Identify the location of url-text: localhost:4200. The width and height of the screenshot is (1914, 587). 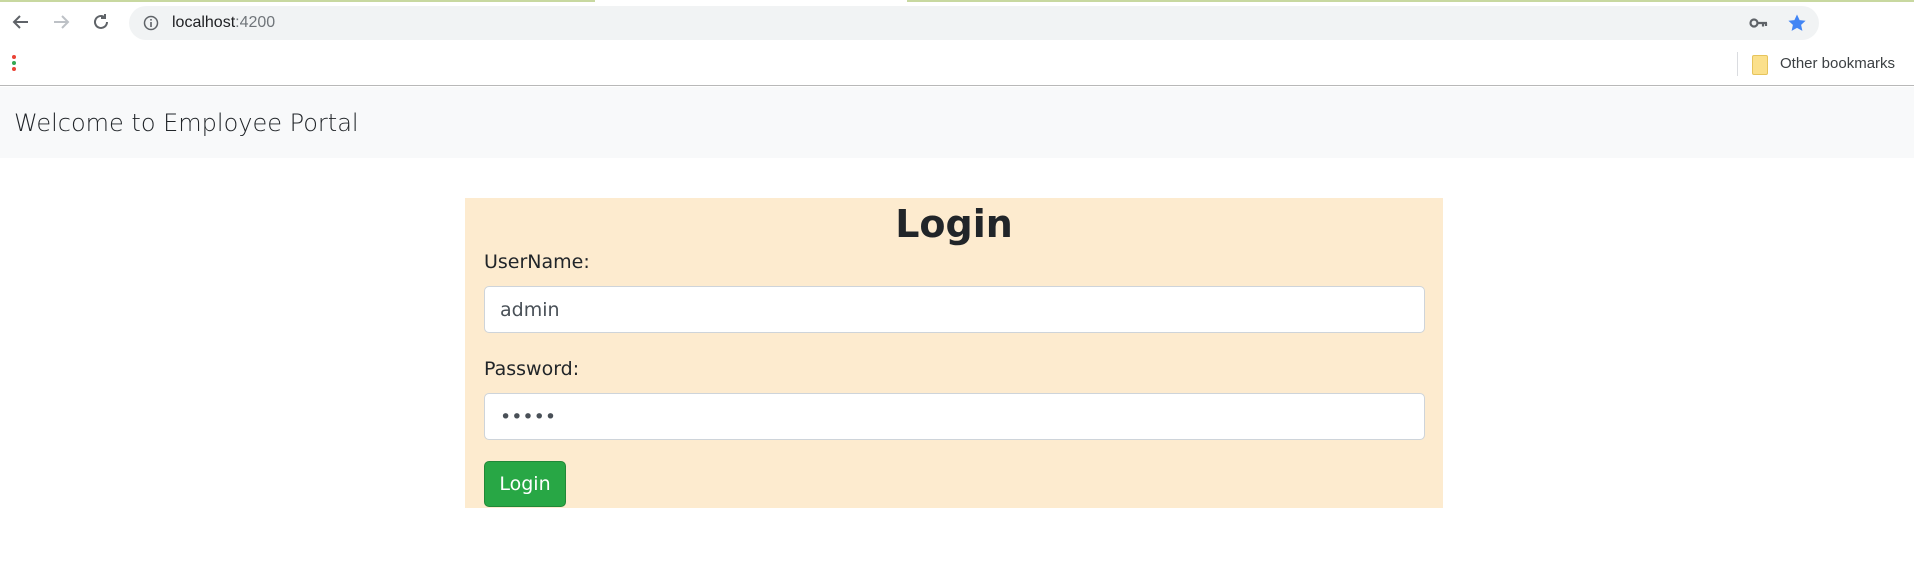
(223, 23).